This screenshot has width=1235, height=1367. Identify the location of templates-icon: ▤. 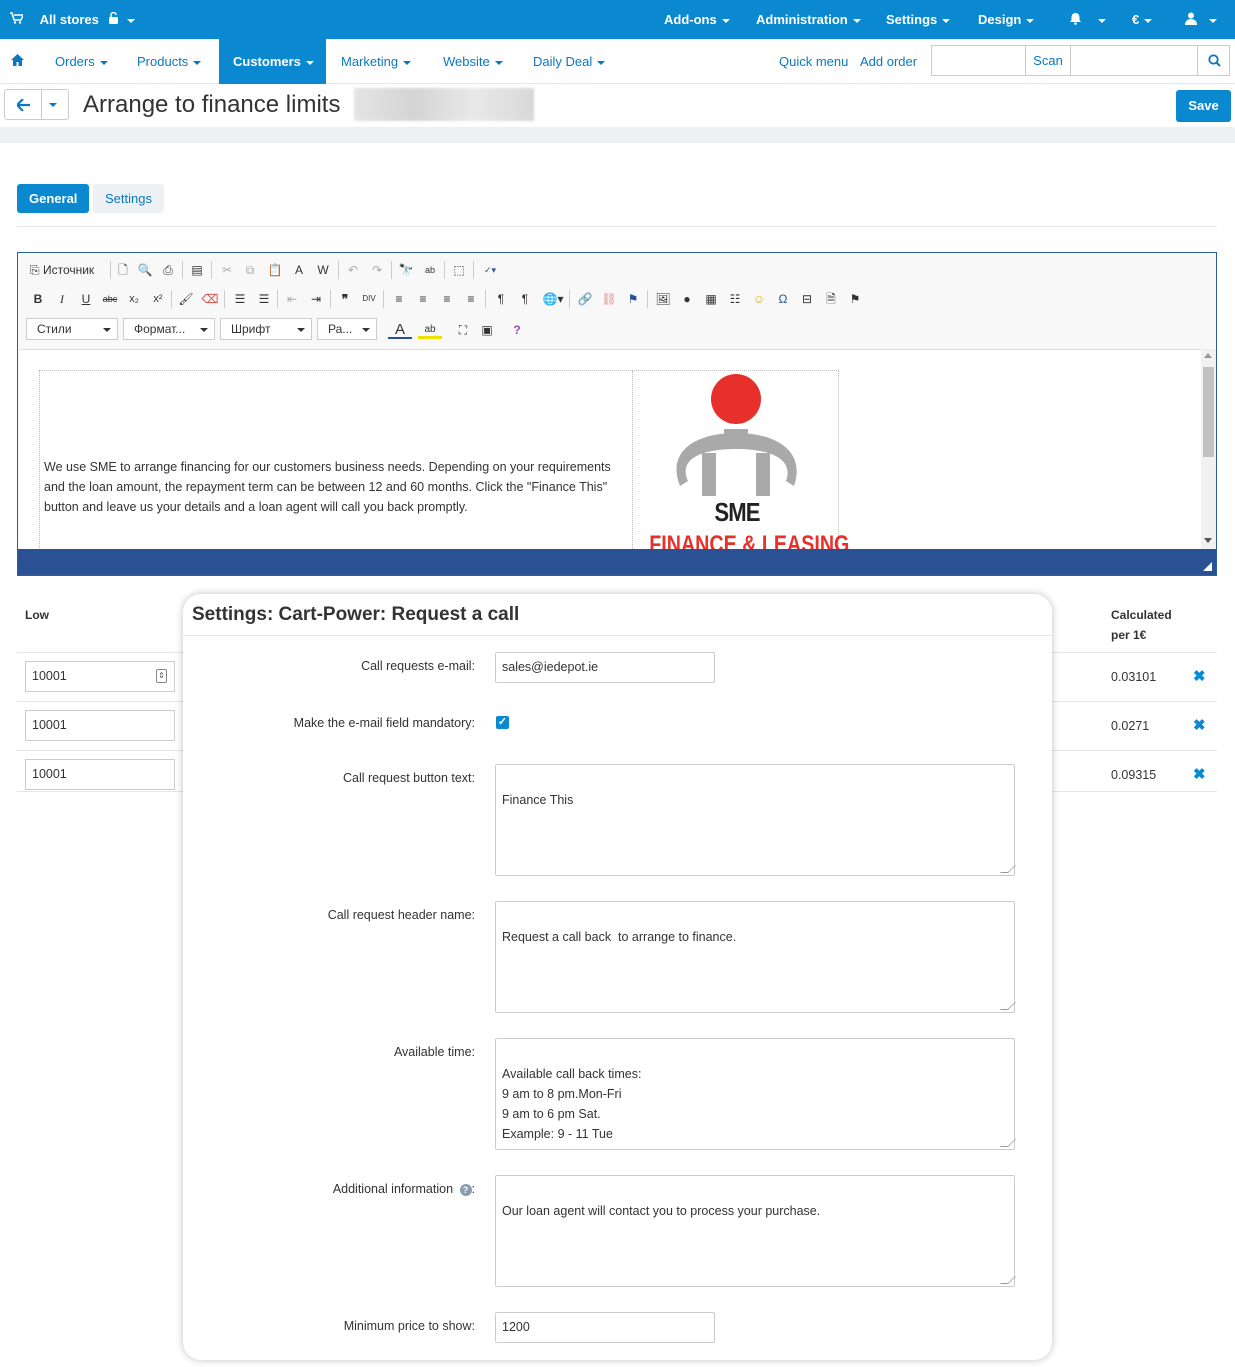
(197, 270).